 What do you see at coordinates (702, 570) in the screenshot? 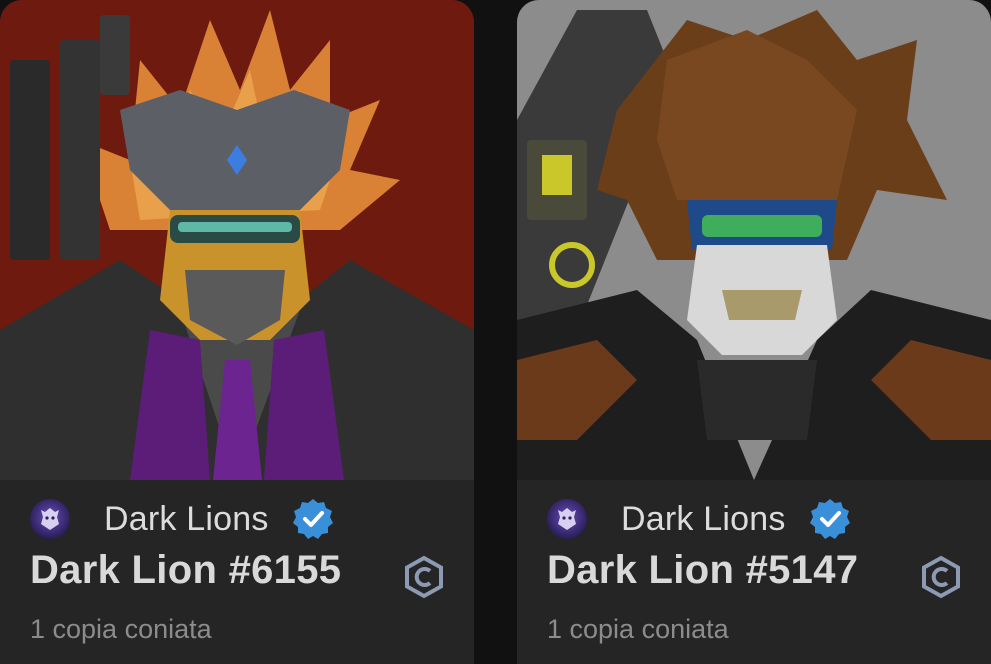
I see `nft-title: Dark Lion #5147` at bounding box center [702, 570].